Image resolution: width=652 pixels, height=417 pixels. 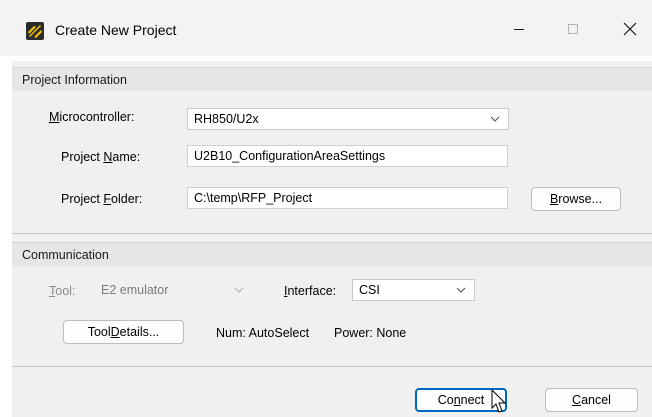 I want to click on tool-value: E2 emulator, so click(x=135, y=290).